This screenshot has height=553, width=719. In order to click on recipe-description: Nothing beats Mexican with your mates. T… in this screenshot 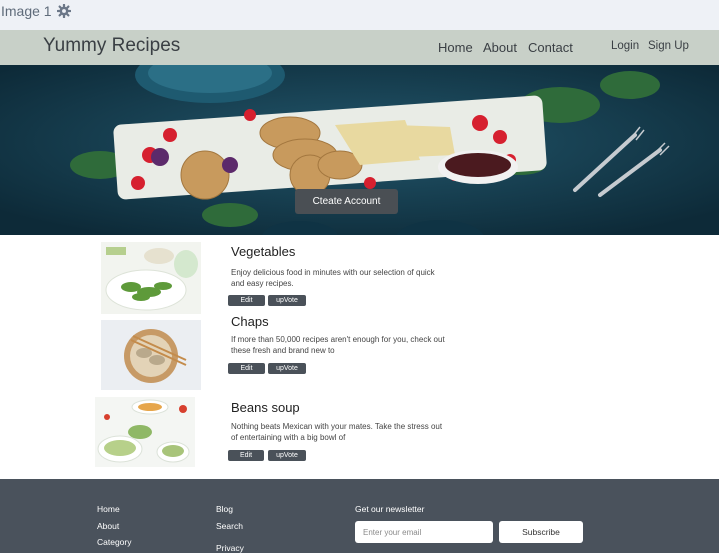, I will do `click(337, 432)`.